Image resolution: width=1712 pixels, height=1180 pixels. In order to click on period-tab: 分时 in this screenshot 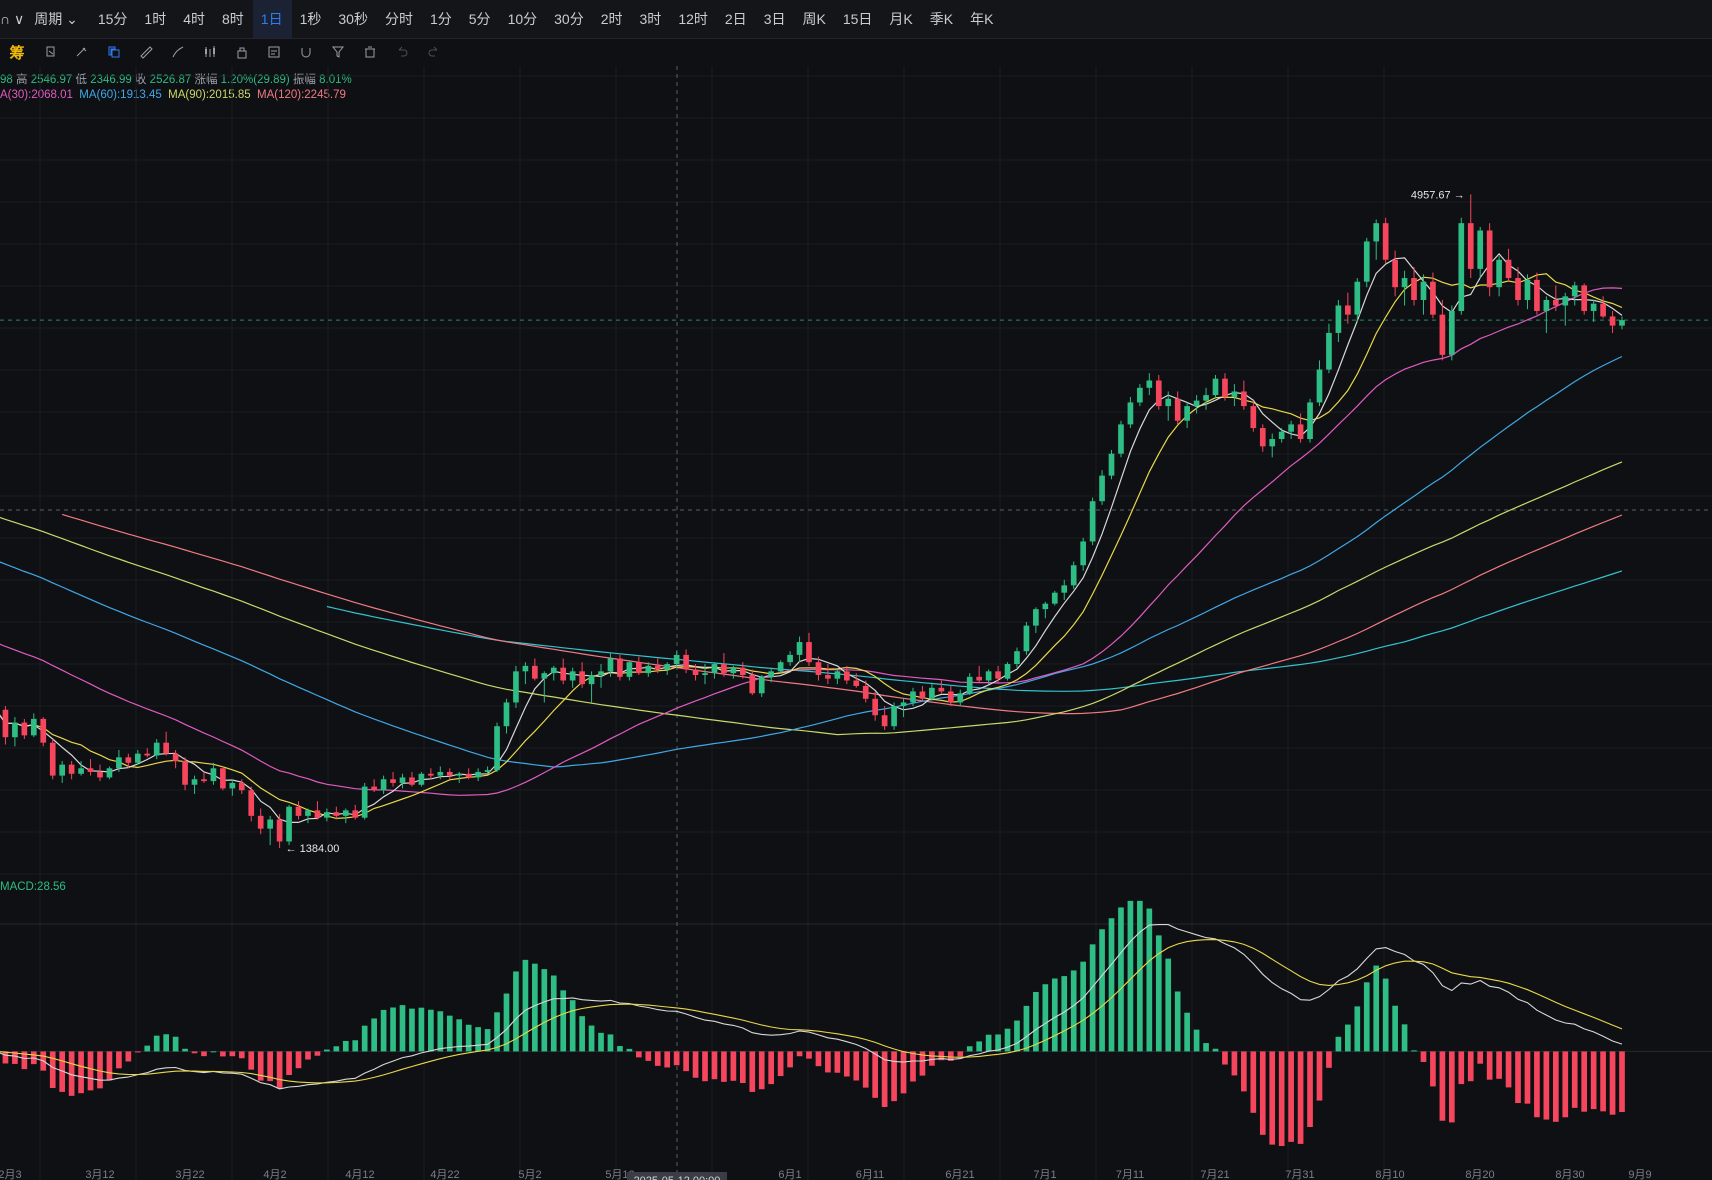, I will do `click(399, 19)`.